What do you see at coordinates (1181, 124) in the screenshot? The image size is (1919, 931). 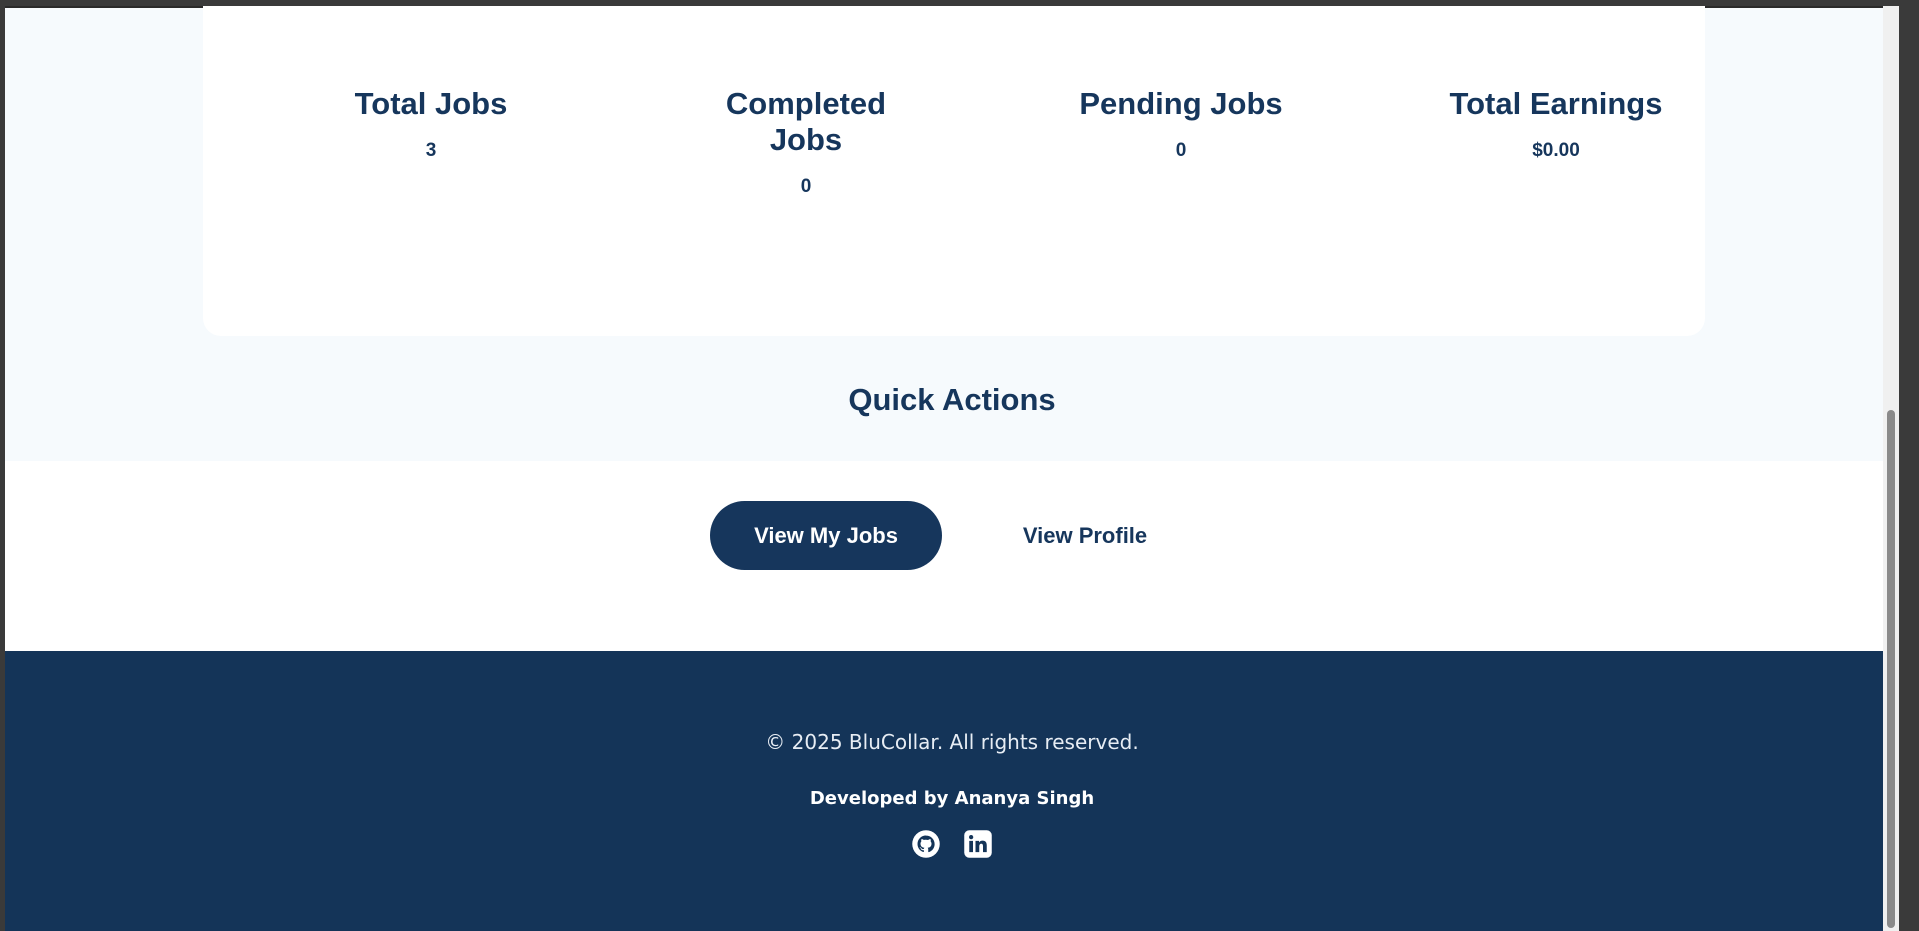 I see `stat-pending-jobs: Pending Jobs 0` at bounding box center [1181, 124].